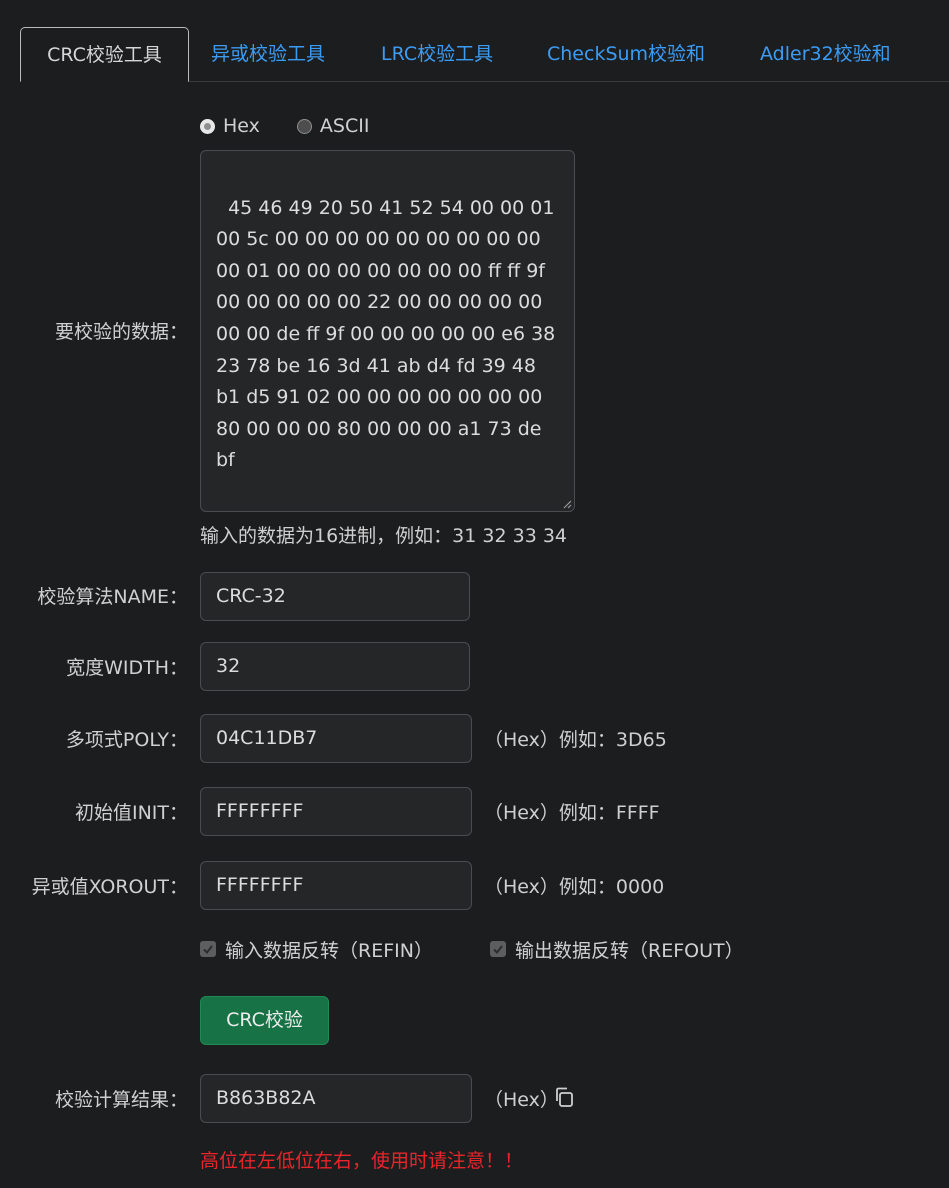  I want to click on tab-adler32: Adler32校验和, so click(825, 54).